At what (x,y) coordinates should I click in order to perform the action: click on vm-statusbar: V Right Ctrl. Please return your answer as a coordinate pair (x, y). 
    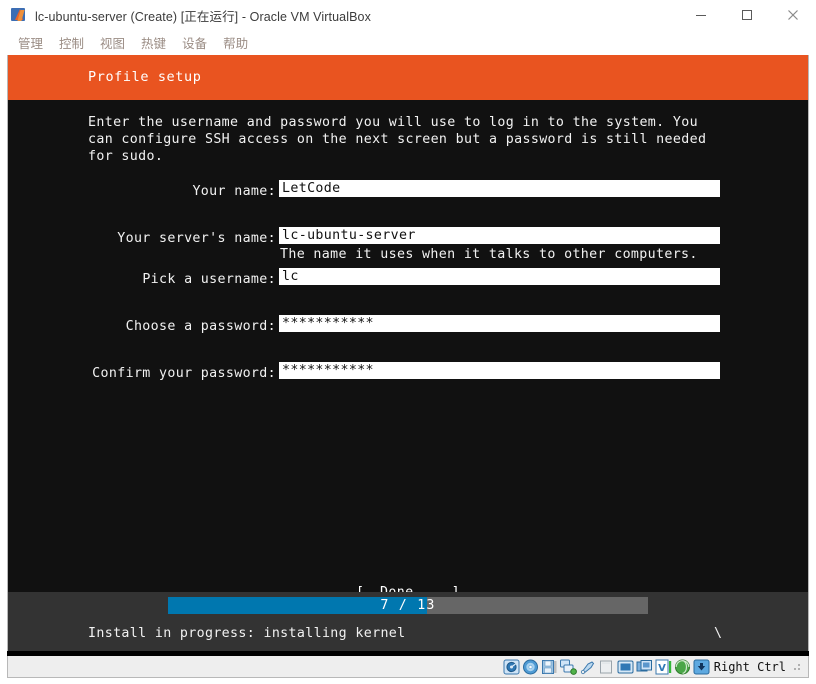
    Looking at the image, I should click on (408, 667).